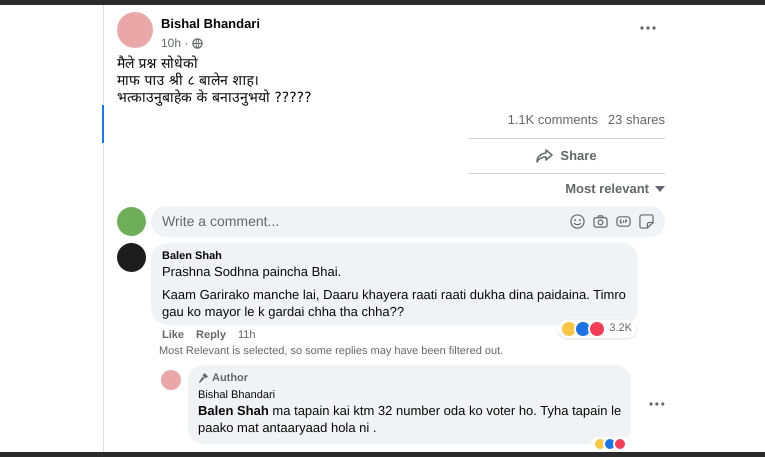  What do you see at coordinates (233, 410) in the screenshot?
I see `mention-link: Balen Shah` at bounding box center [233, 410].